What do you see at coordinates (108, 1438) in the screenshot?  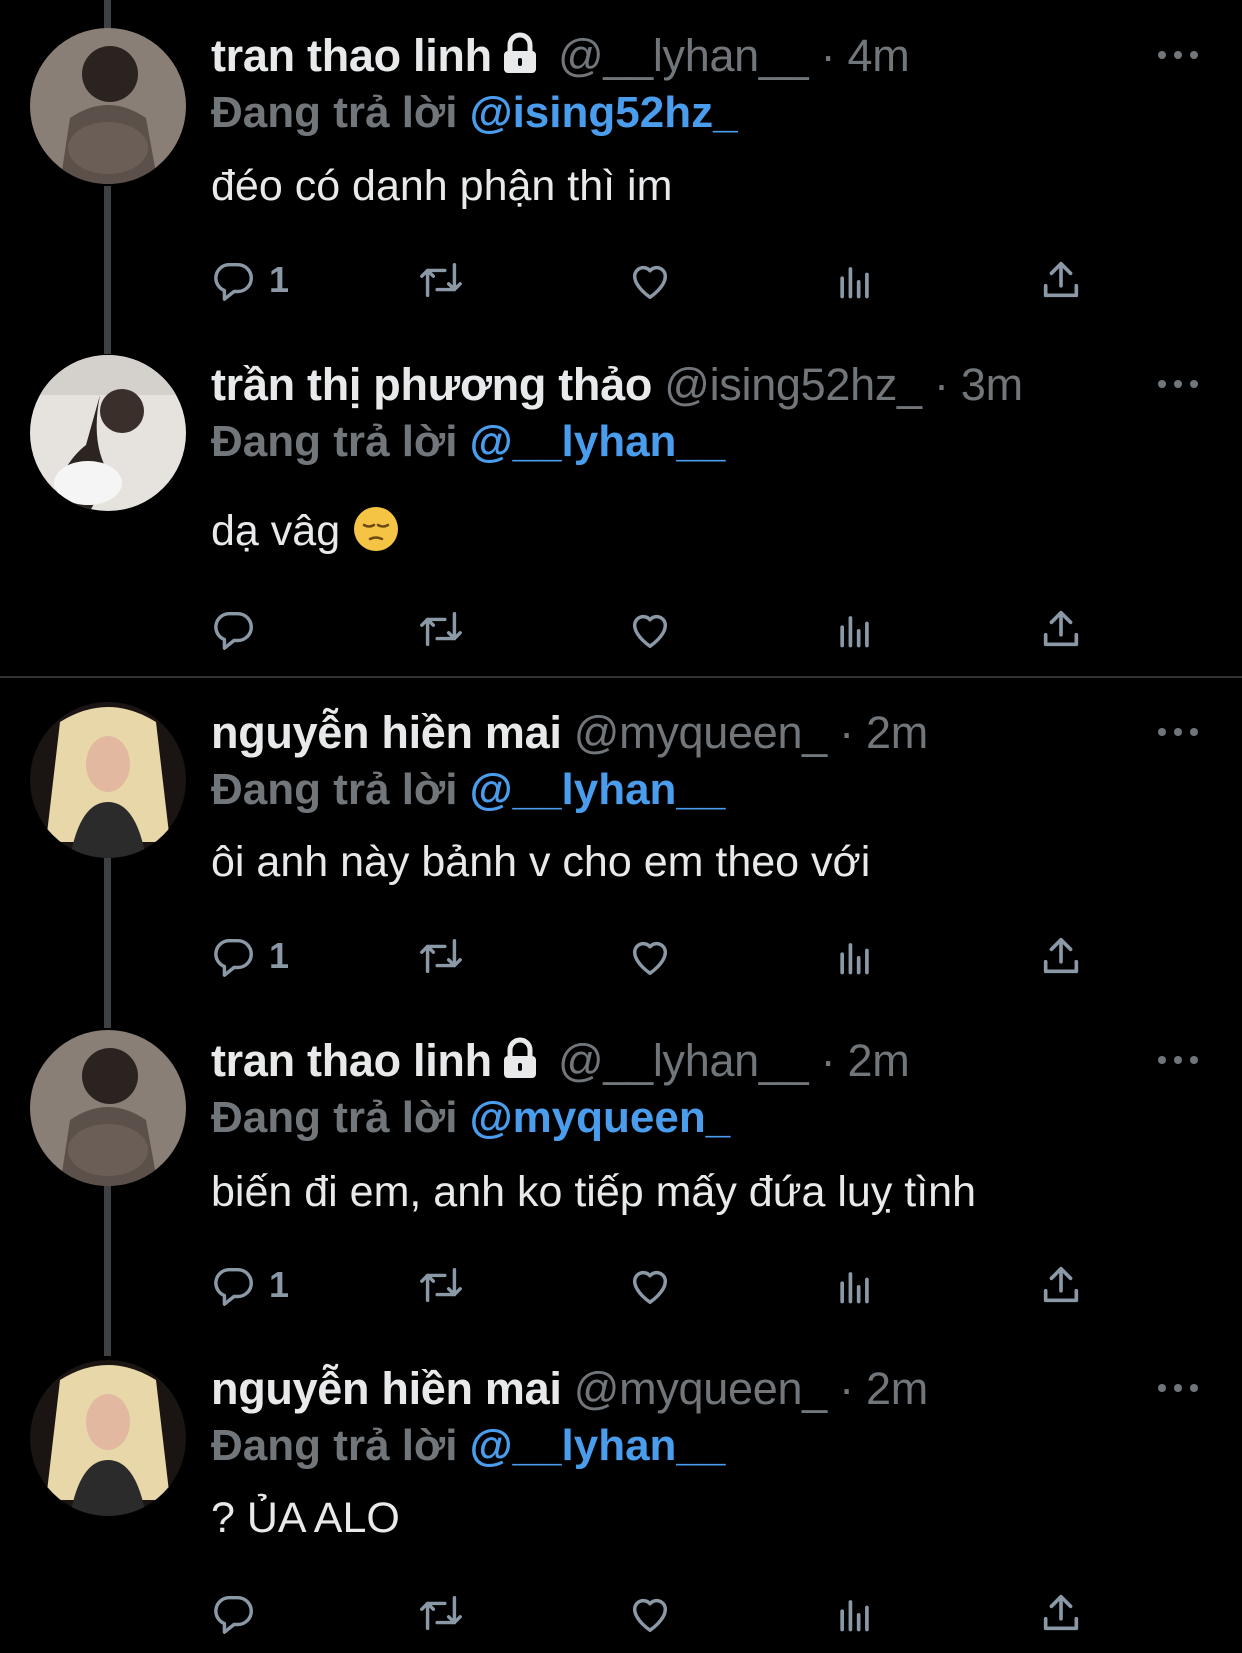 I see `avatar` at bounding box center [108, 1438].